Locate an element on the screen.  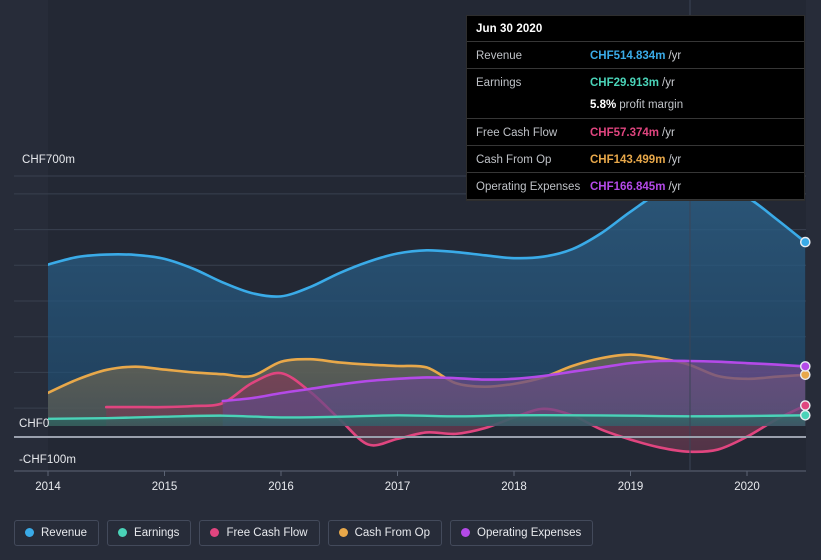
legend-item-cash-from-op: Cash From Op is located at coordinates (385, 532).